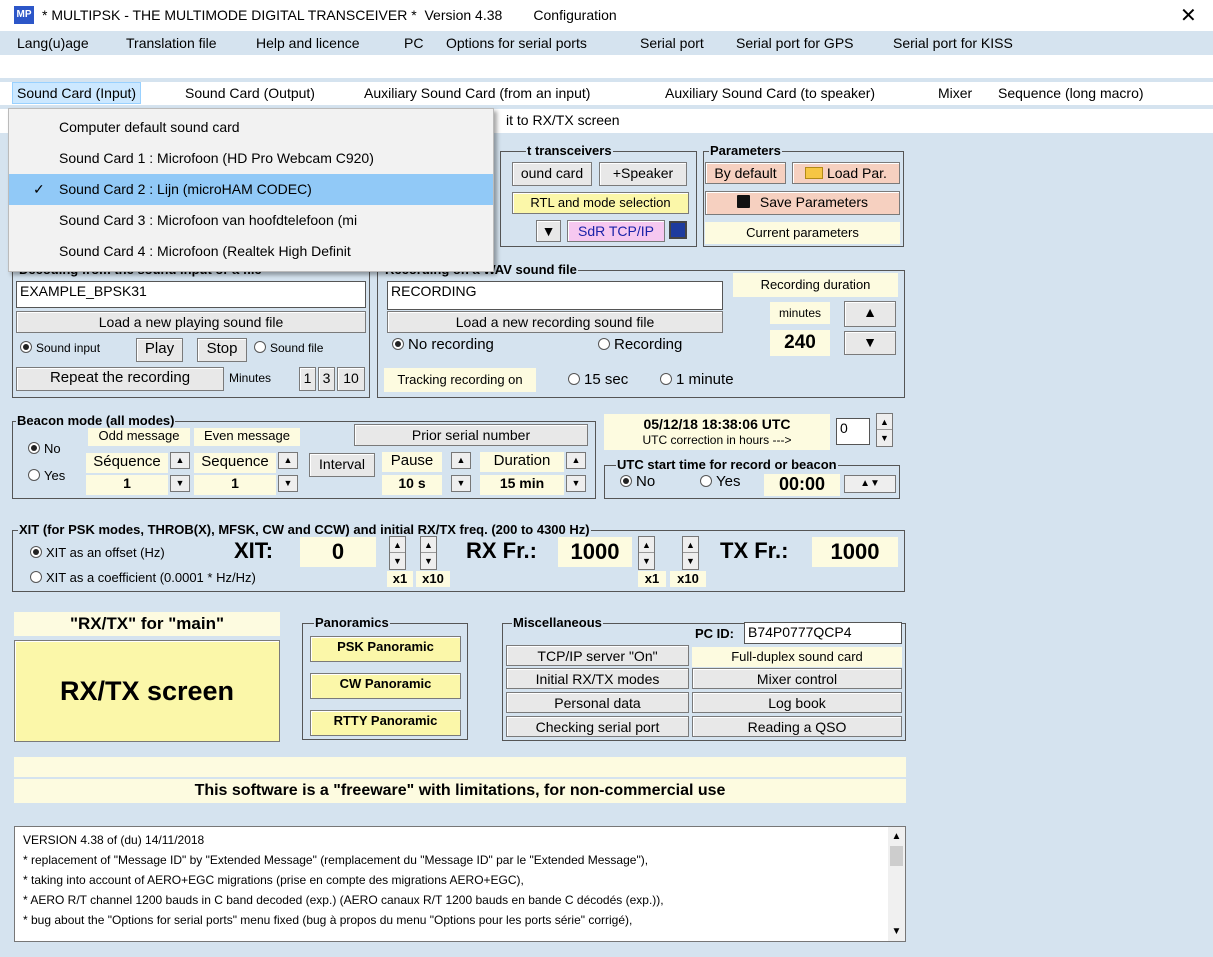  What do you see at coordinates (1071, 93) in the screenshot?
I see `menu-sequence: Sequence (long macro)` at bounding box center [1071, 93].